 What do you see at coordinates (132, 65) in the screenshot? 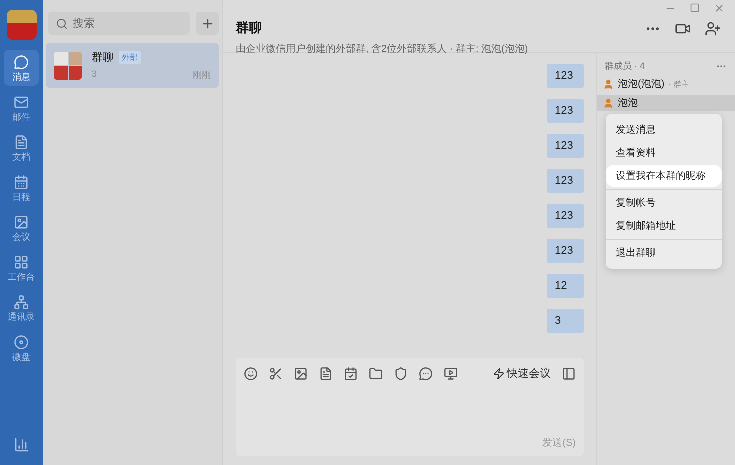
I see `conversation-item: 群聊 外部 3 刚刚` at bounding box center [132, 65].